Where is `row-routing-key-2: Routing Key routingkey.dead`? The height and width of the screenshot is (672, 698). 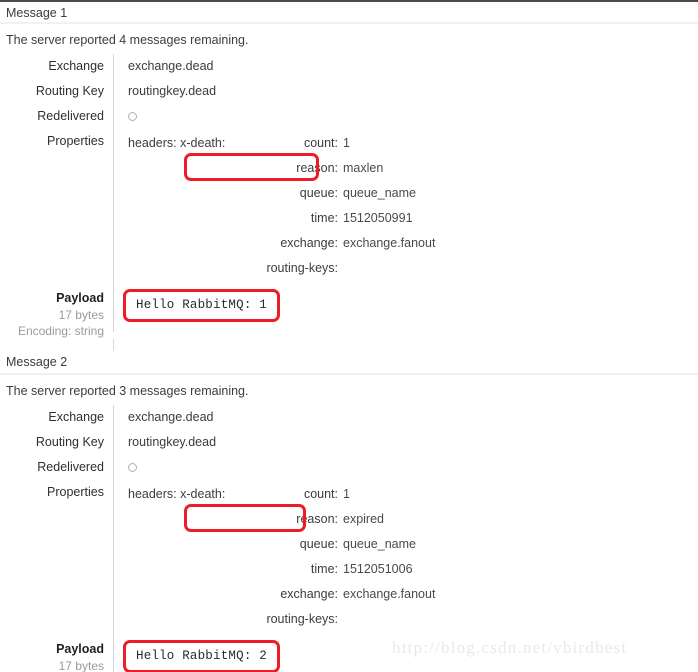 row-routing-key-2: Routing Key routingkey.dead is located at coordinates (349, 442).